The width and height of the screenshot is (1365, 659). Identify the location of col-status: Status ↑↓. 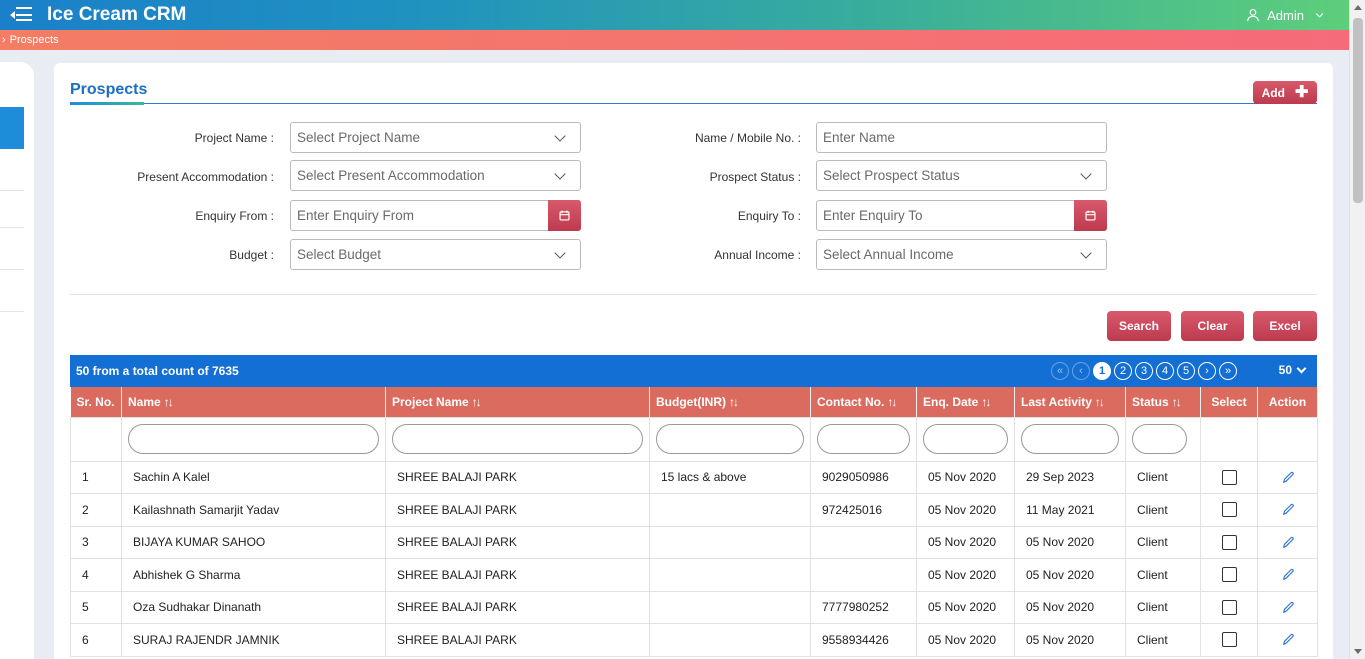
(1163, 402).